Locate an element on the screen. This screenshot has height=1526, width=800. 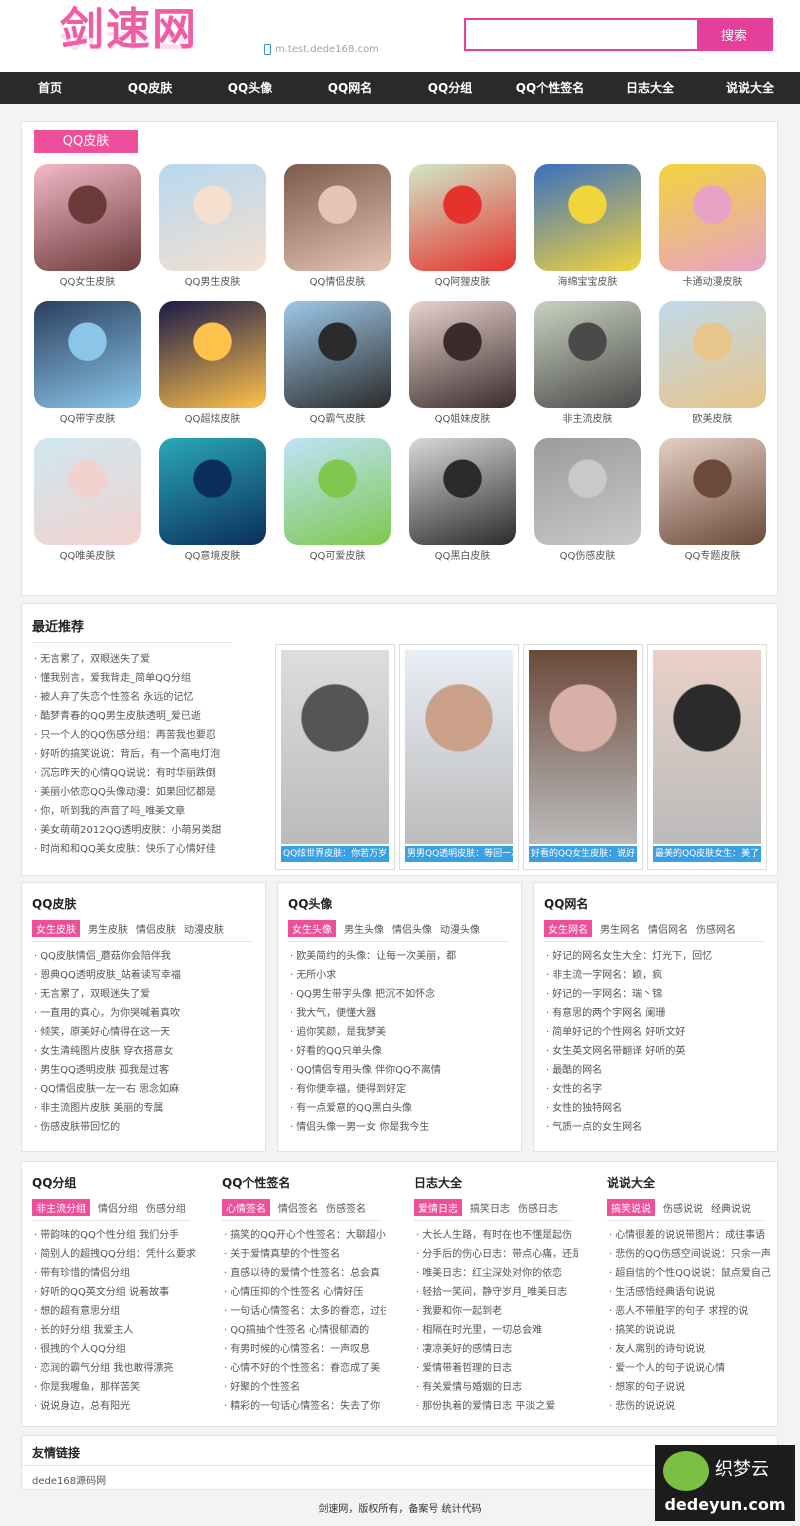
friend-link-item: dede168源码网 is located at coordinates (69, 1479).